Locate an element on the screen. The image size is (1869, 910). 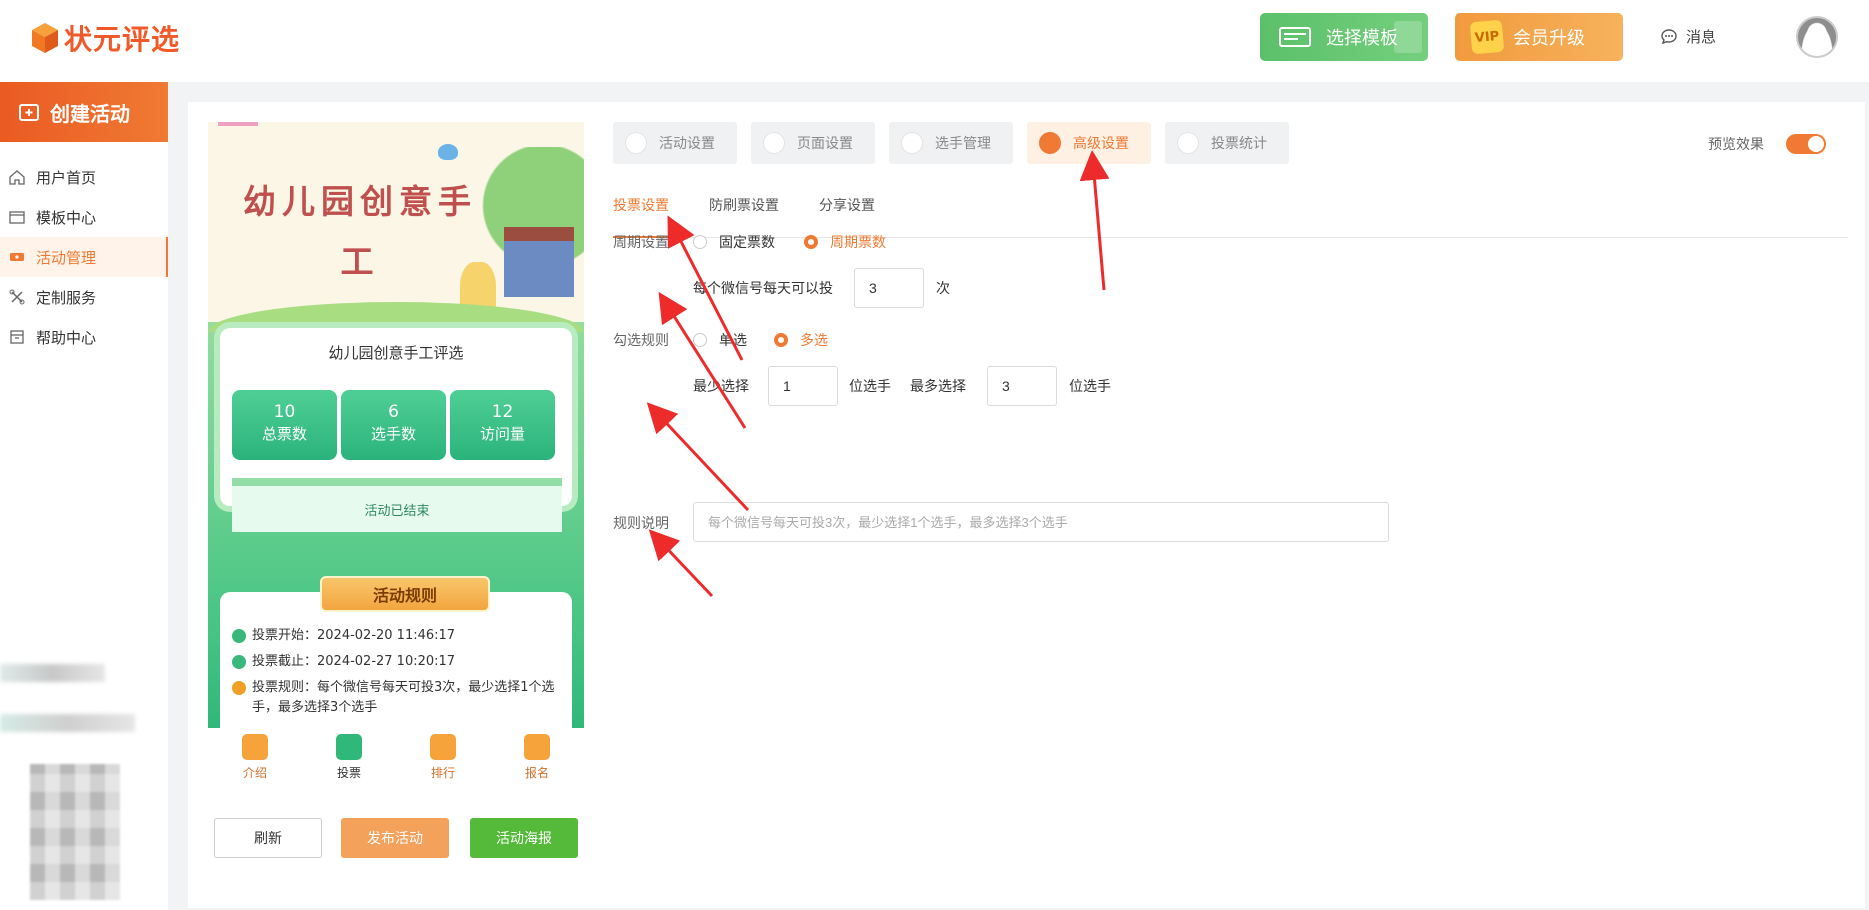
create-activity-button: 创建活动 is located at coordinates (84, 112).